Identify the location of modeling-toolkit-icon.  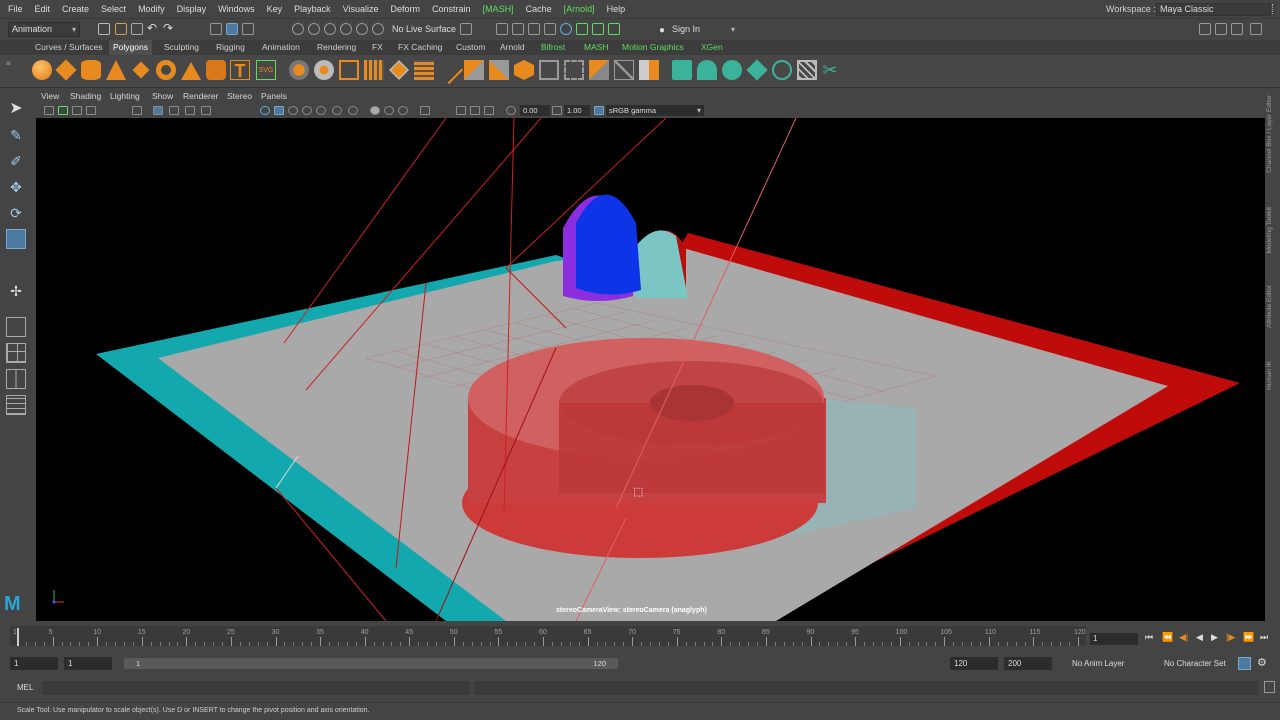
(1205, 29).